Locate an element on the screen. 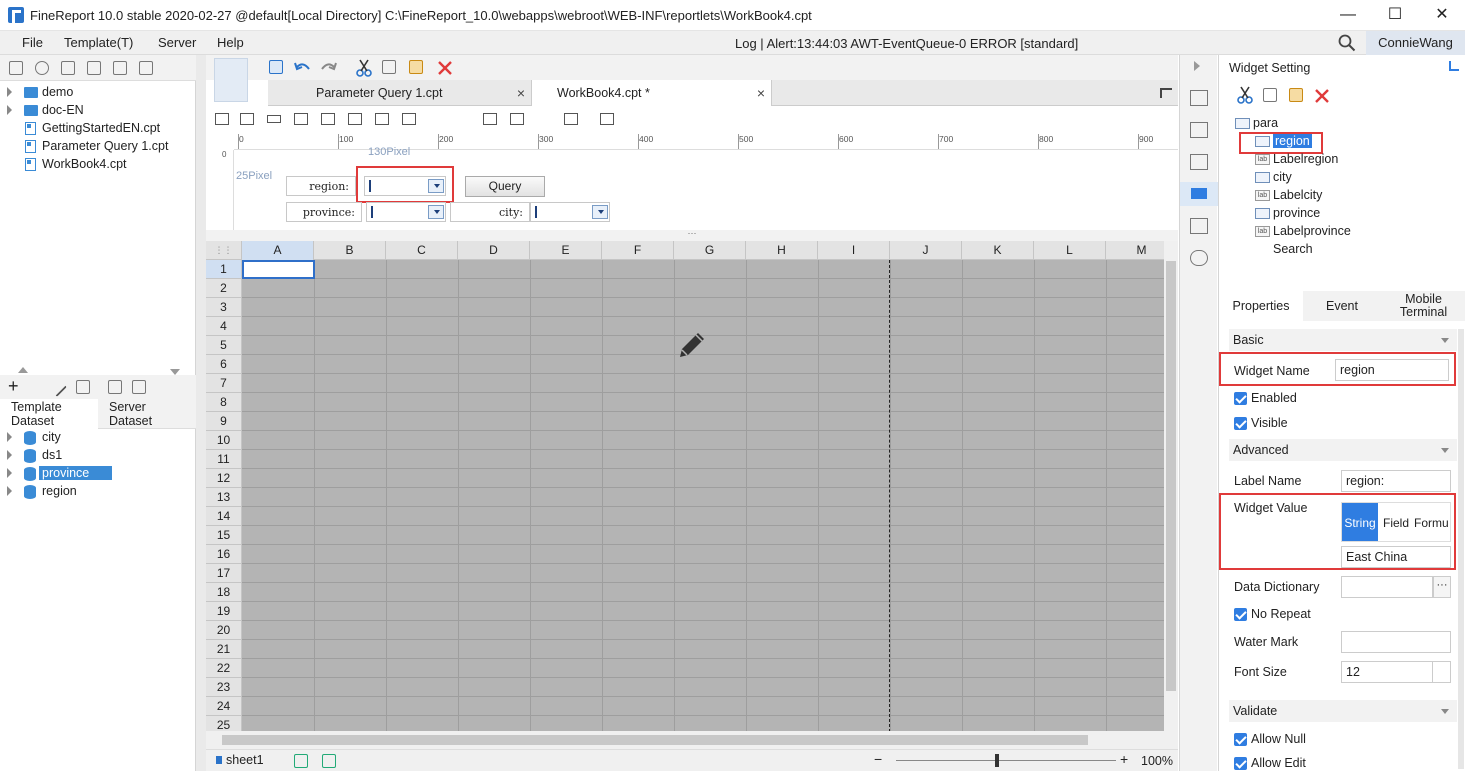 The image size is (1465, 771). enabled-checkbox is located at coordinates (1240, 398).